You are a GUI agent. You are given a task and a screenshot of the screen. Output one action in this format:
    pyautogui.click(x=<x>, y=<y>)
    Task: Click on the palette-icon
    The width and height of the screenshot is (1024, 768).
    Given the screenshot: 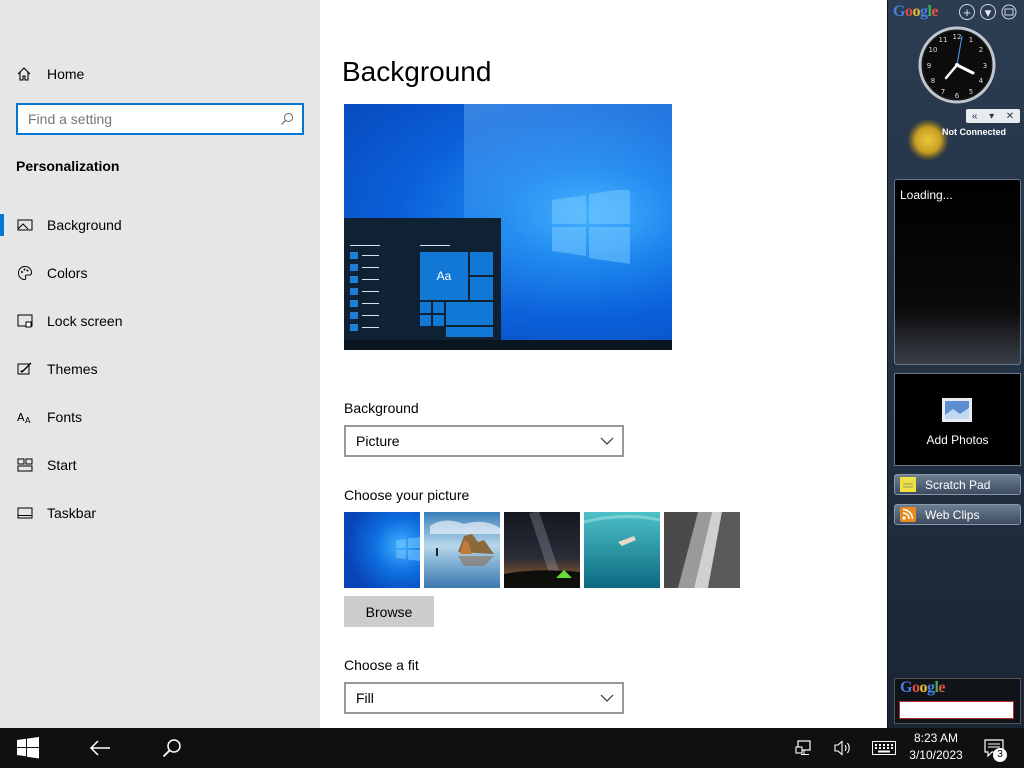 What is the action you would take?
    pyautogui.click(x=25, y=273)
    